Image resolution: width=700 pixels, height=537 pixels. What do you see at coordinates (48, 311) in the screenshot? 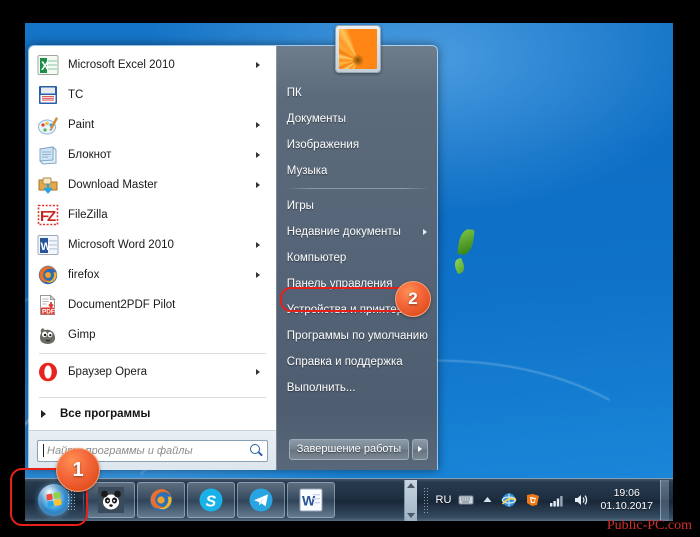
I see `svg-text: PDF` at bounding box center [48, 311].